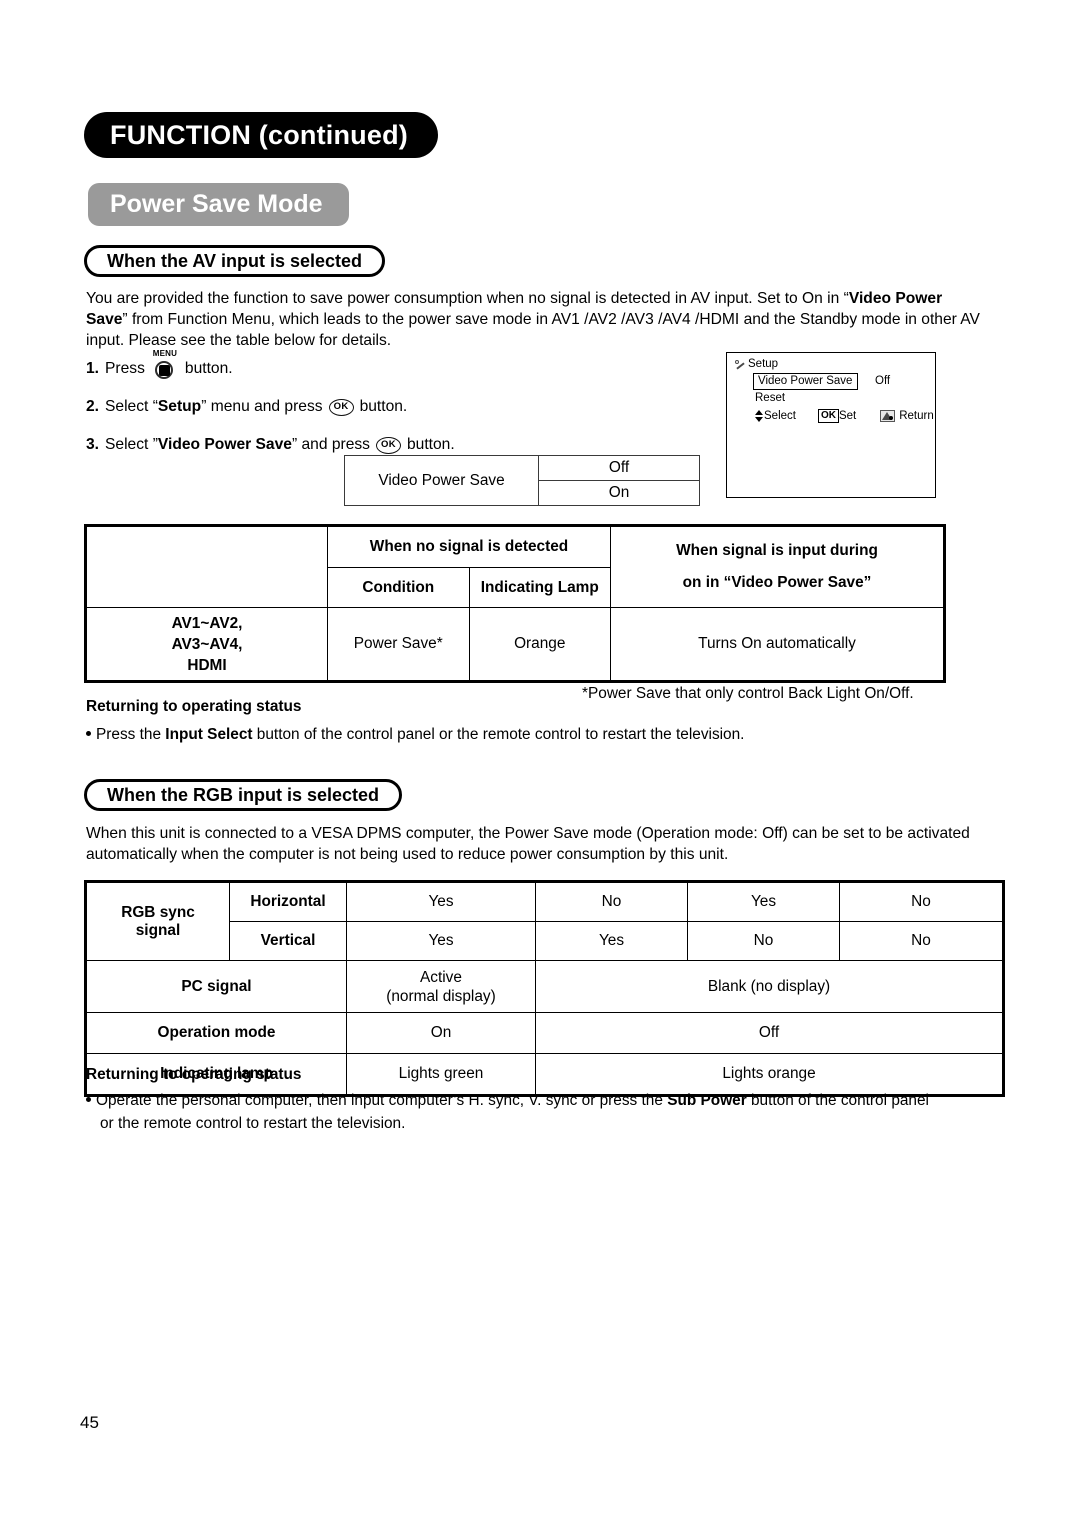 The image size is (1080, 1528). I want to click on return-icon, so click(888, 416).